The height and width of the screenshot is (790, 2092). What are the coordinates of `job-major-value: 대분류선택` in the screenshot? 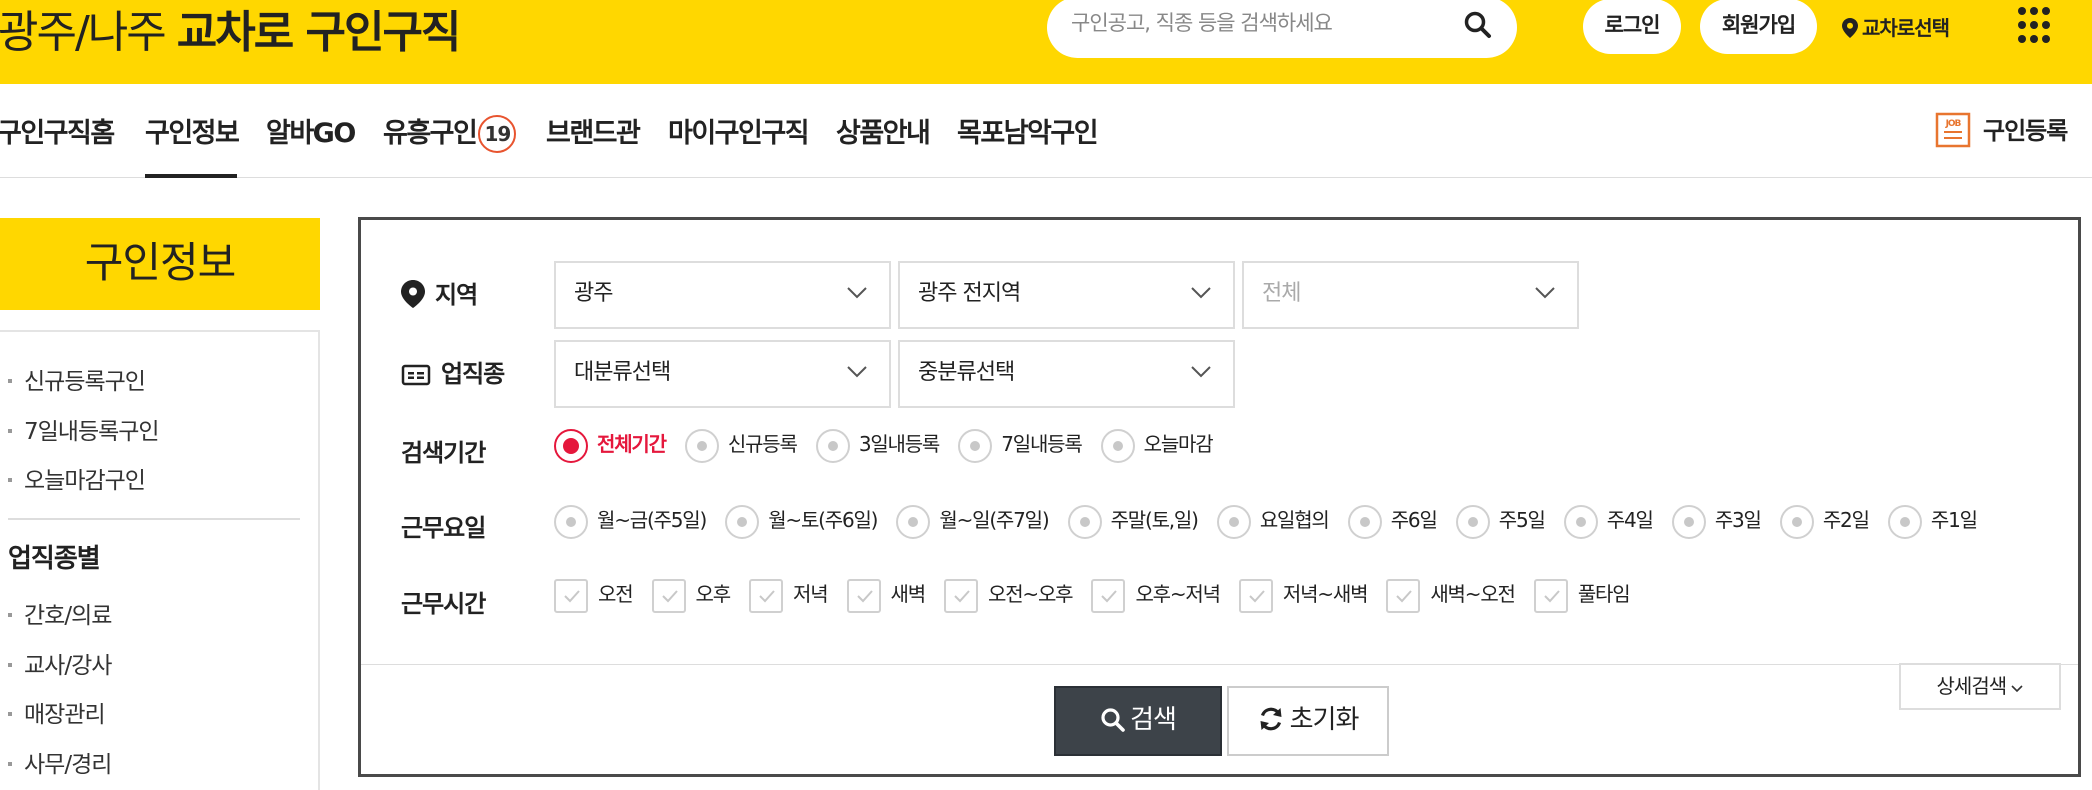 It's located at (622, 372).